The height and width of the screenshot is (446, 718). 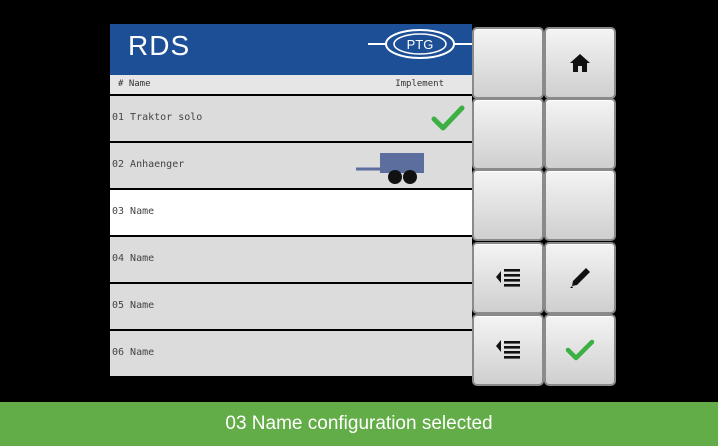 I want to click on app-title: RDS, so click(x=159, y=45).